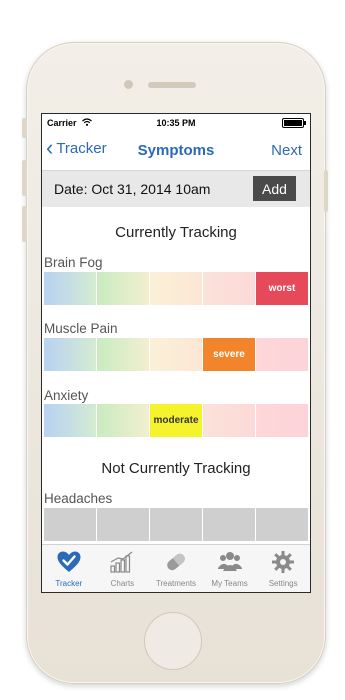 The height and width of the screenshot is (700, 345). I want to click on severity-option-selected: worst, so click(282, 288).